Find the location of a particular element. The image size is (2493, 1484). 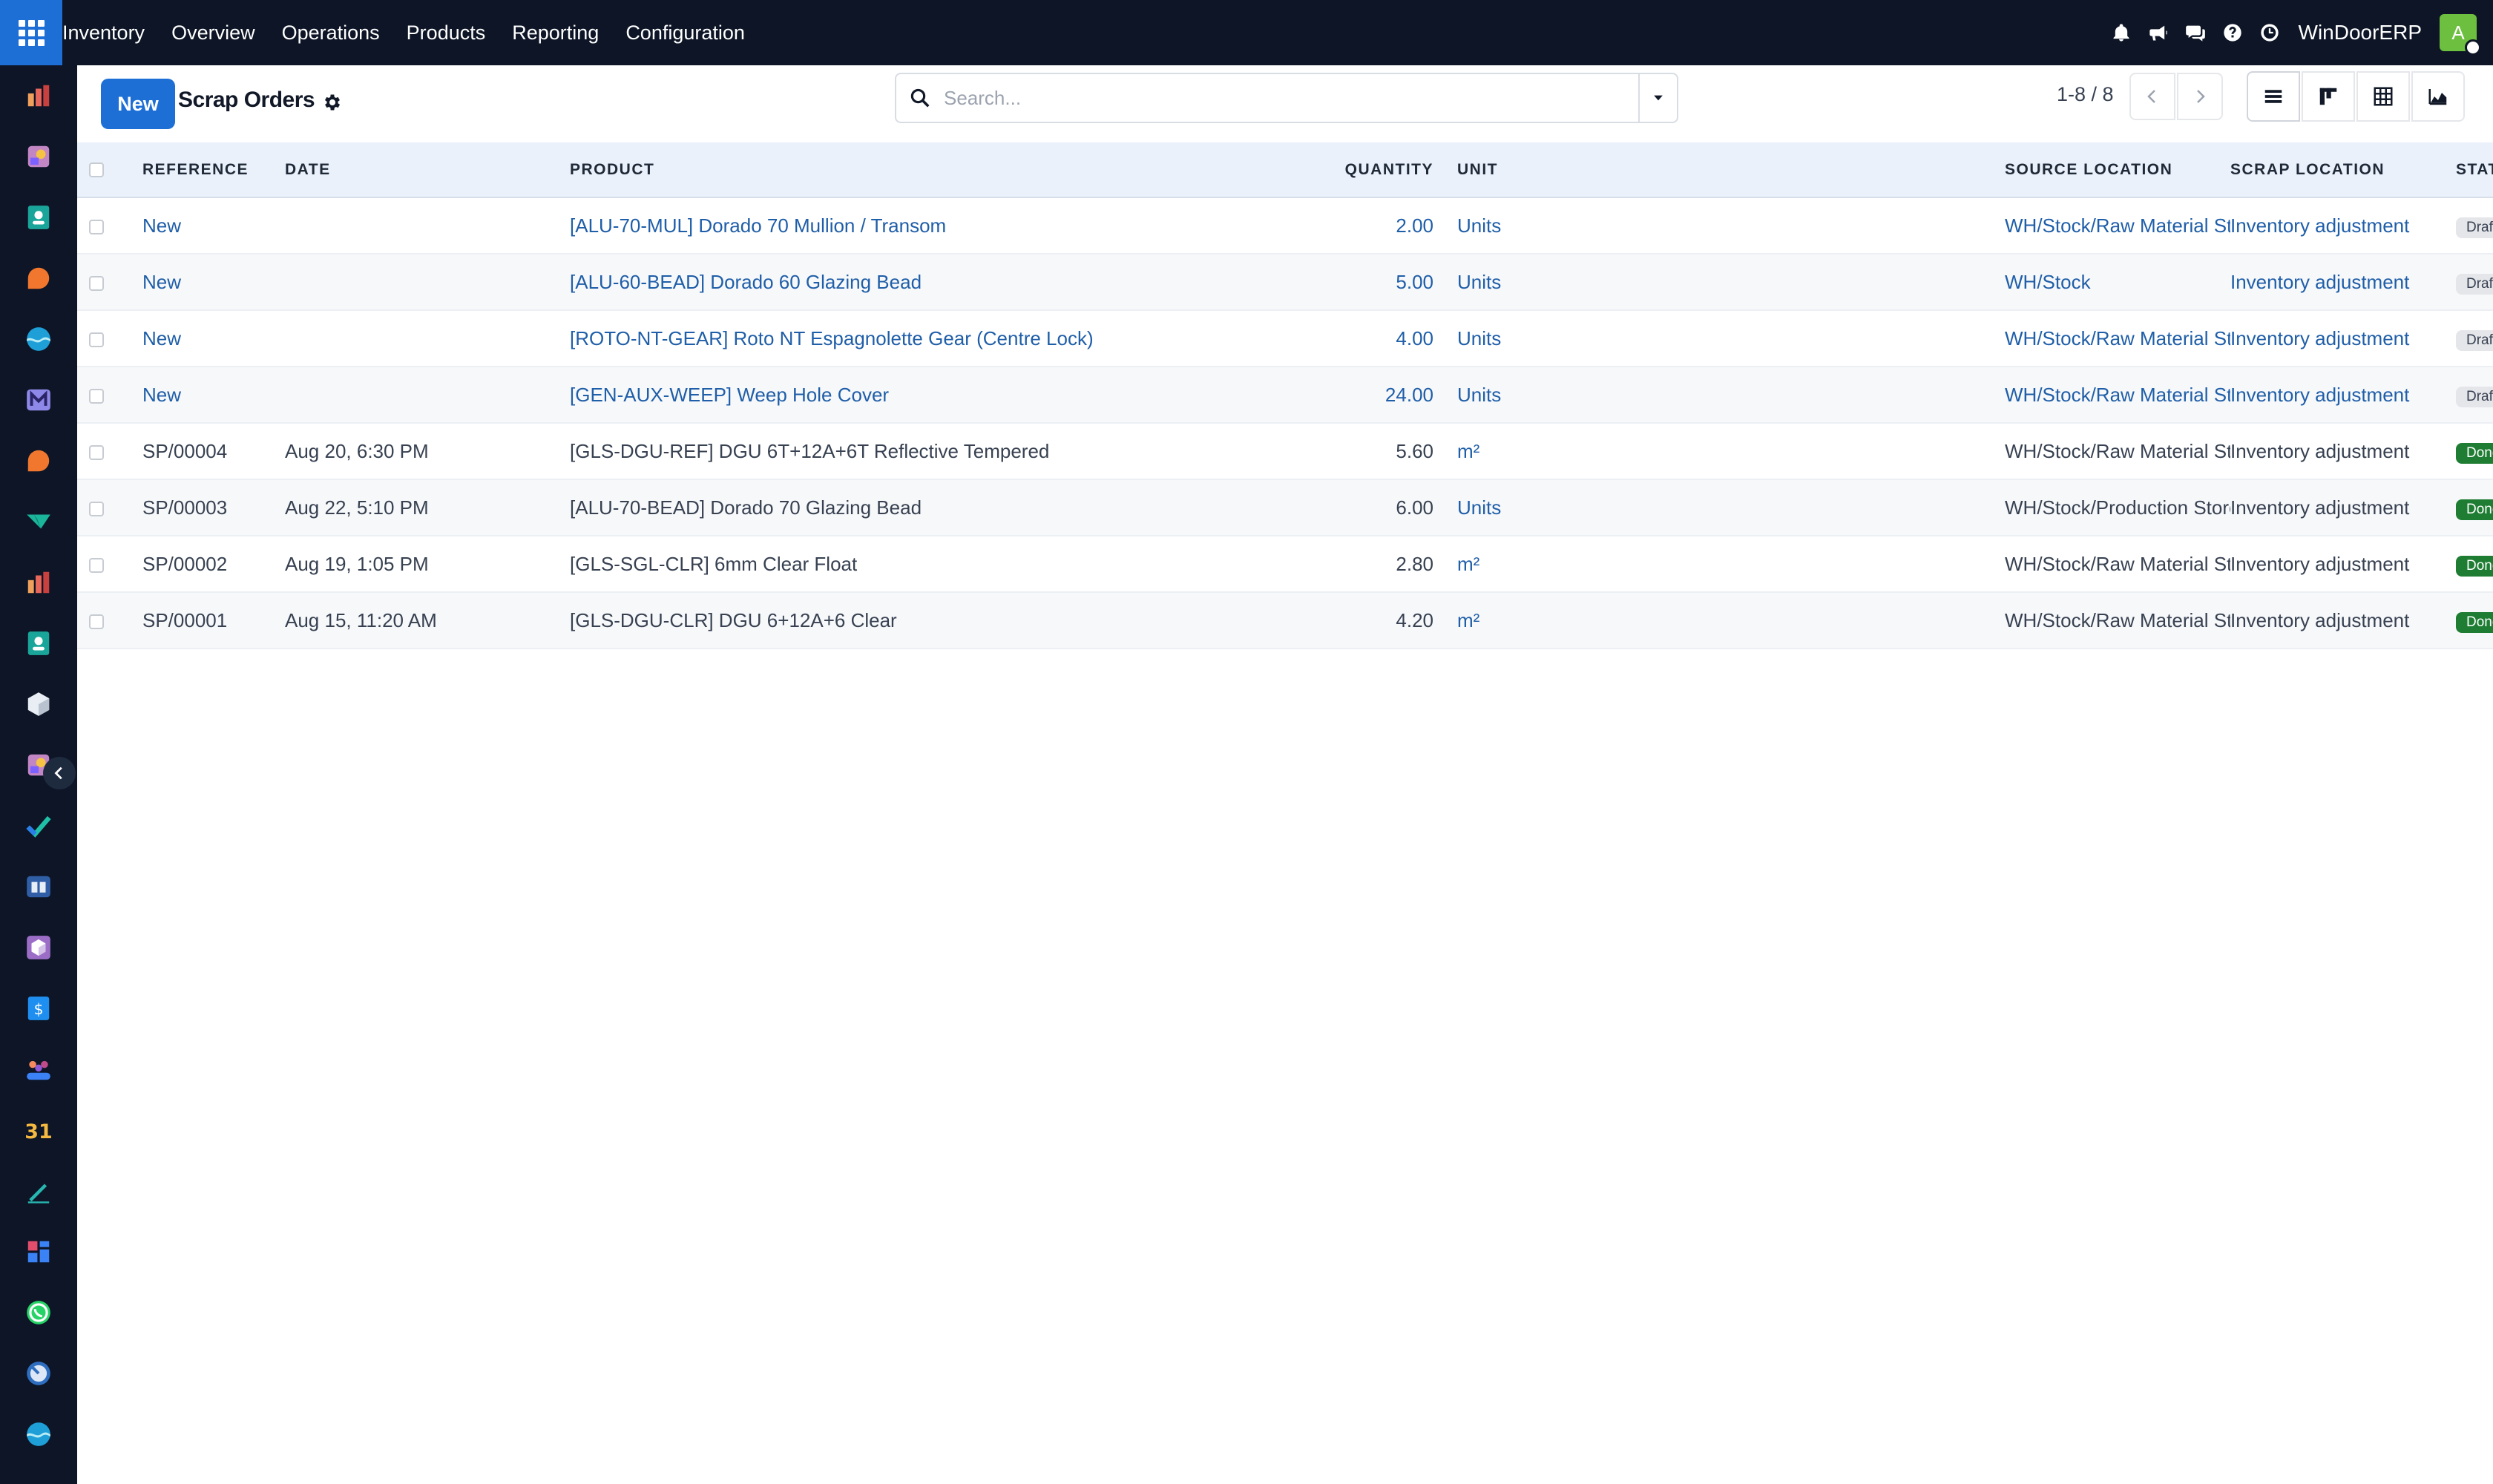

cube-app-icon is located at coordinates (38, 947).